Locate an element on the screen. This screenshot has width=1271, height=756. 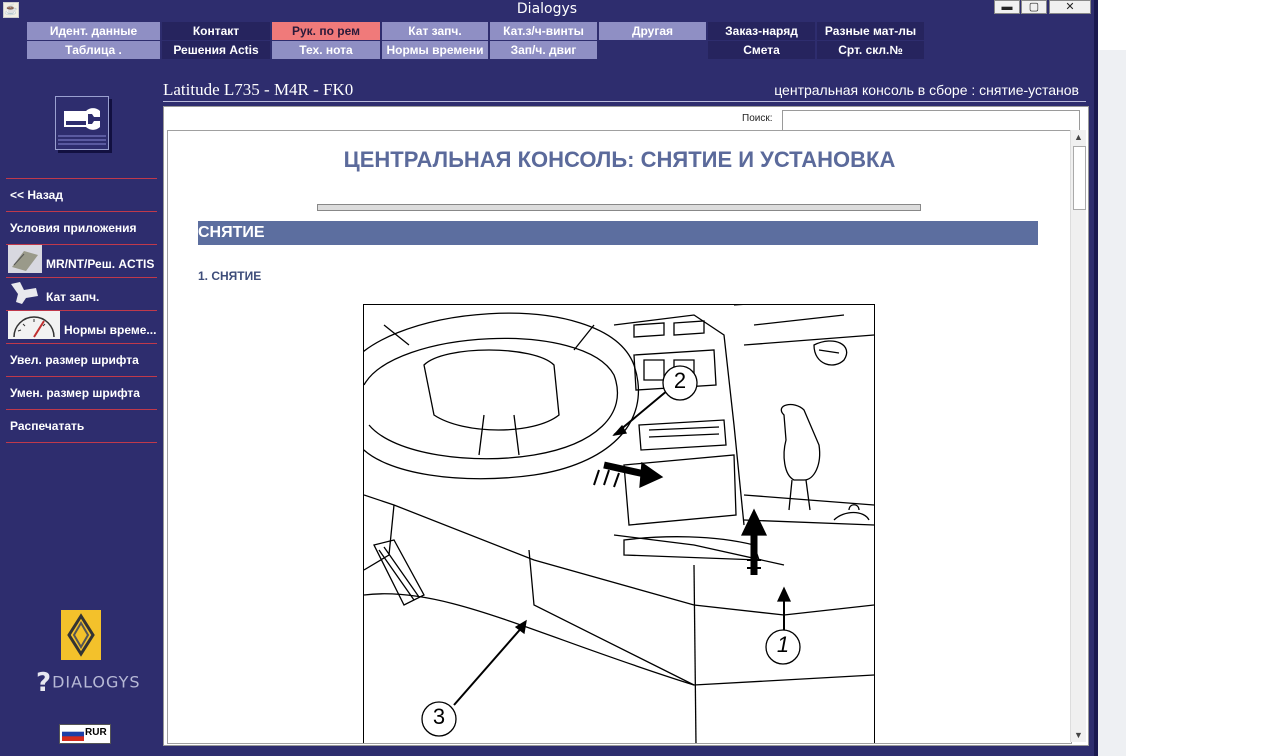
tab-contact: Контакт is located at coordinates (216, 31).